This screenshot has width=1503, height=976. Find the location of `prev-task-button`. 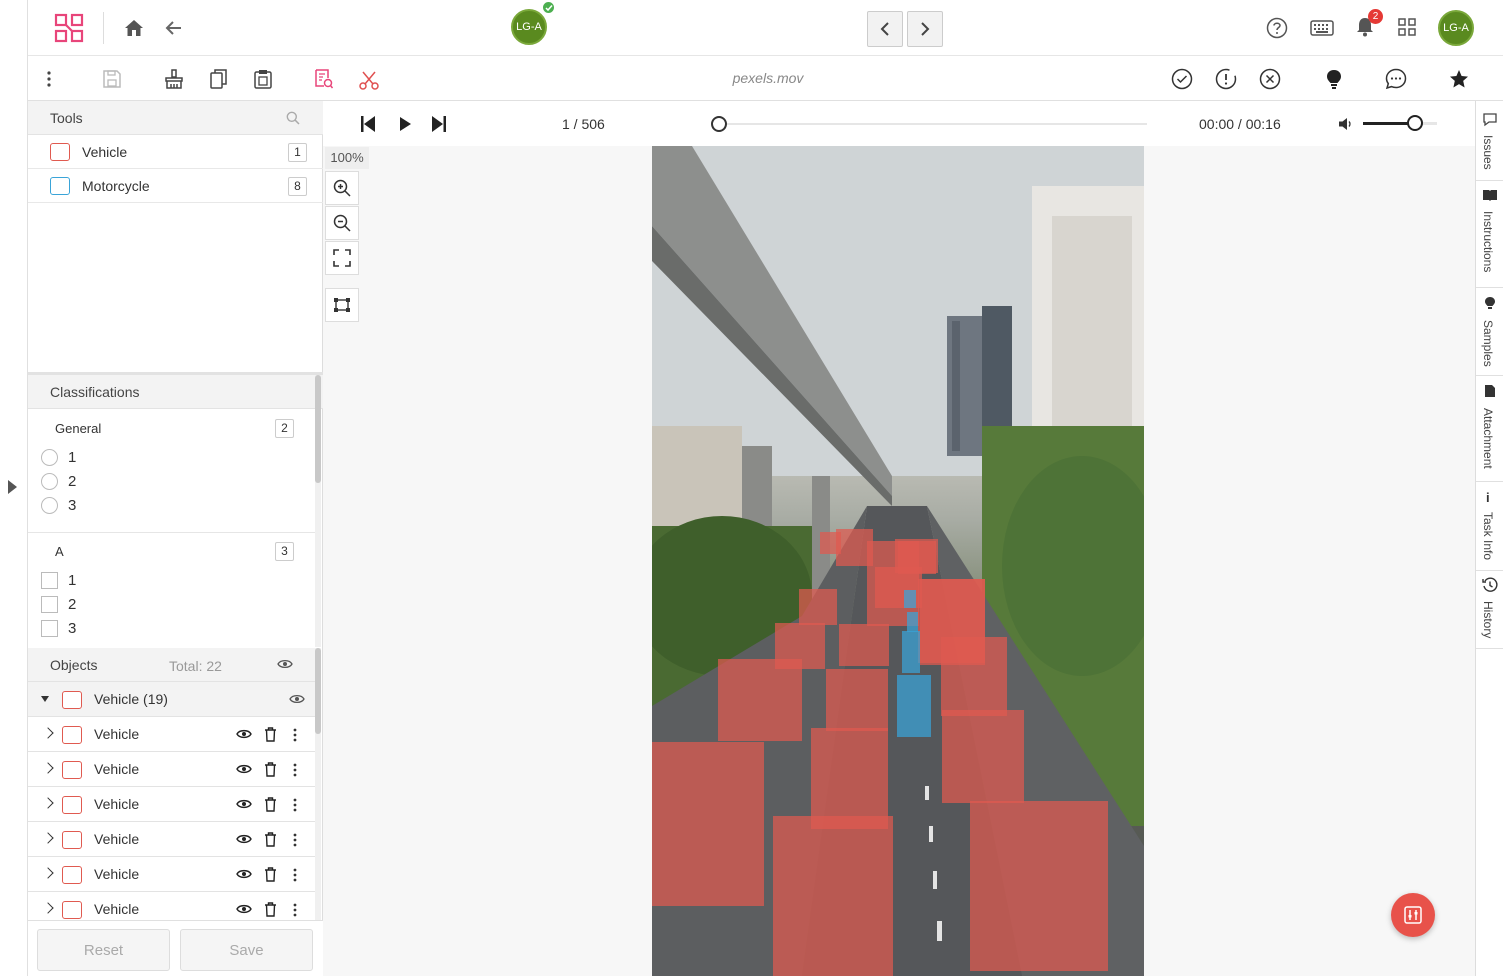

prev-task-button is located at coordinates (885, 29).